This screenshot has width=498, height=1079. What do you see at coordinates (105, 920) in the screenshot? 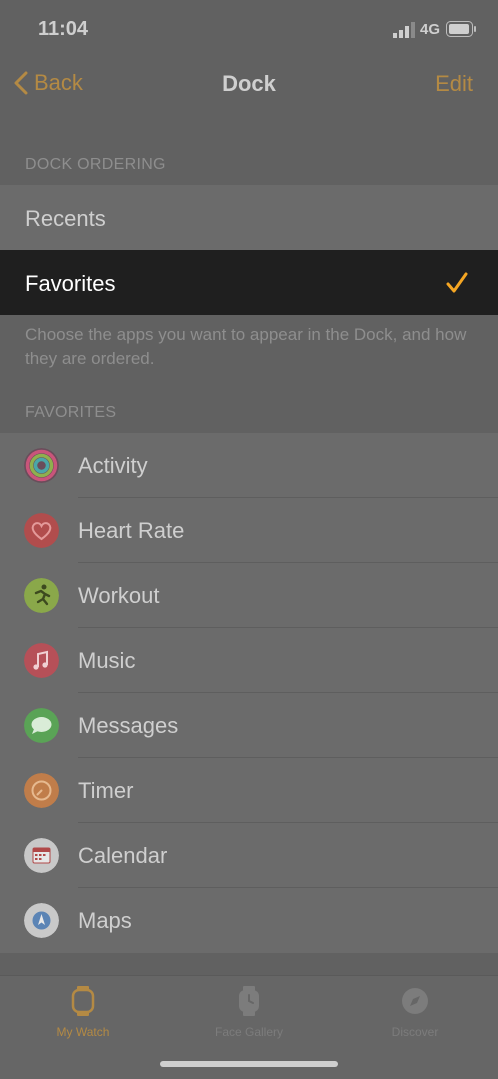
I see `item-label: Maps` at bounding box center [105, 920].